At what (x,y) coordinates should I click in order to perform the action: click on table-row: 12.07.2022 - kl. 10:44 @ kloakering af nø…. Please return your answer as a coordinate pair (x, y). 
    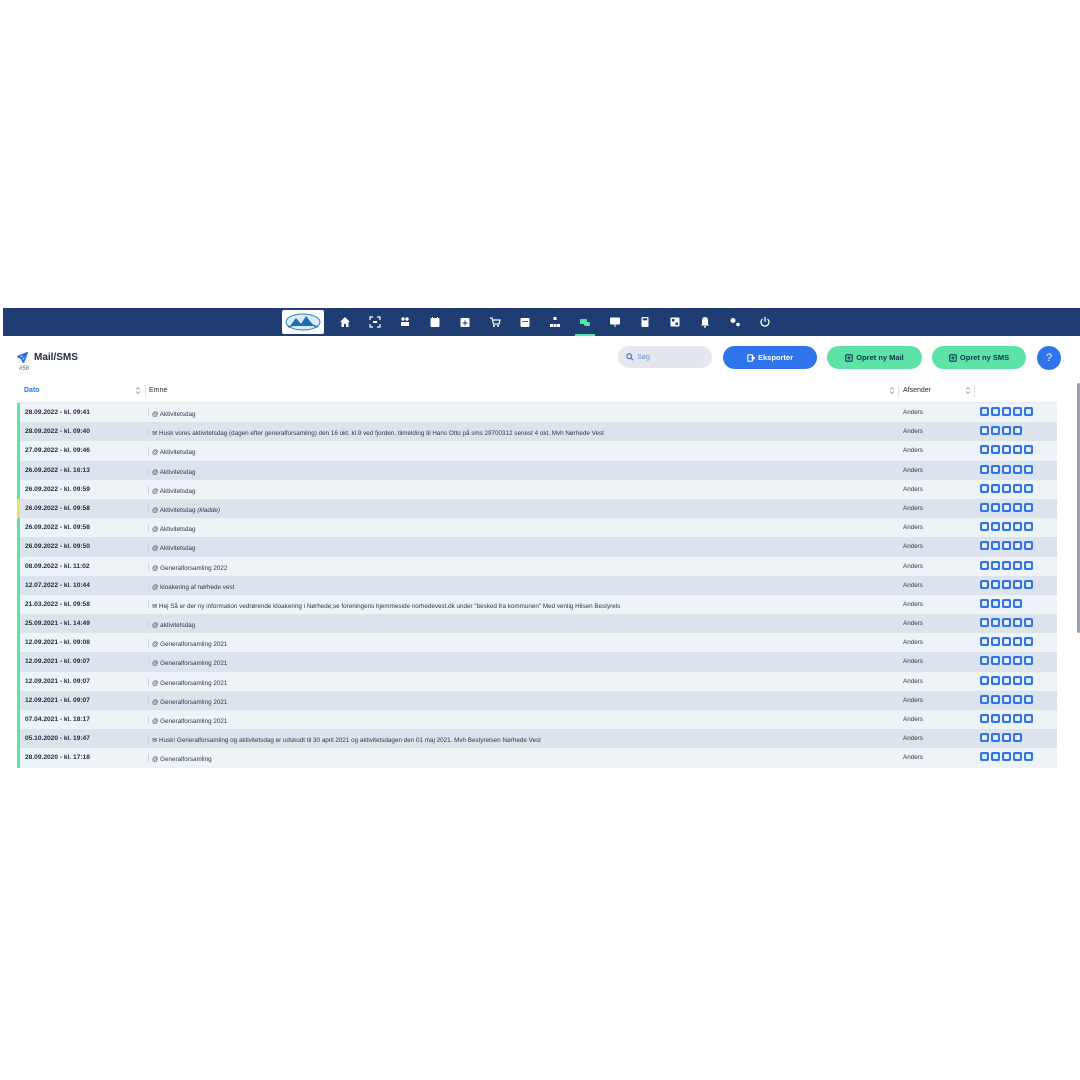
    Looking at the image, I should click on (537, 585).